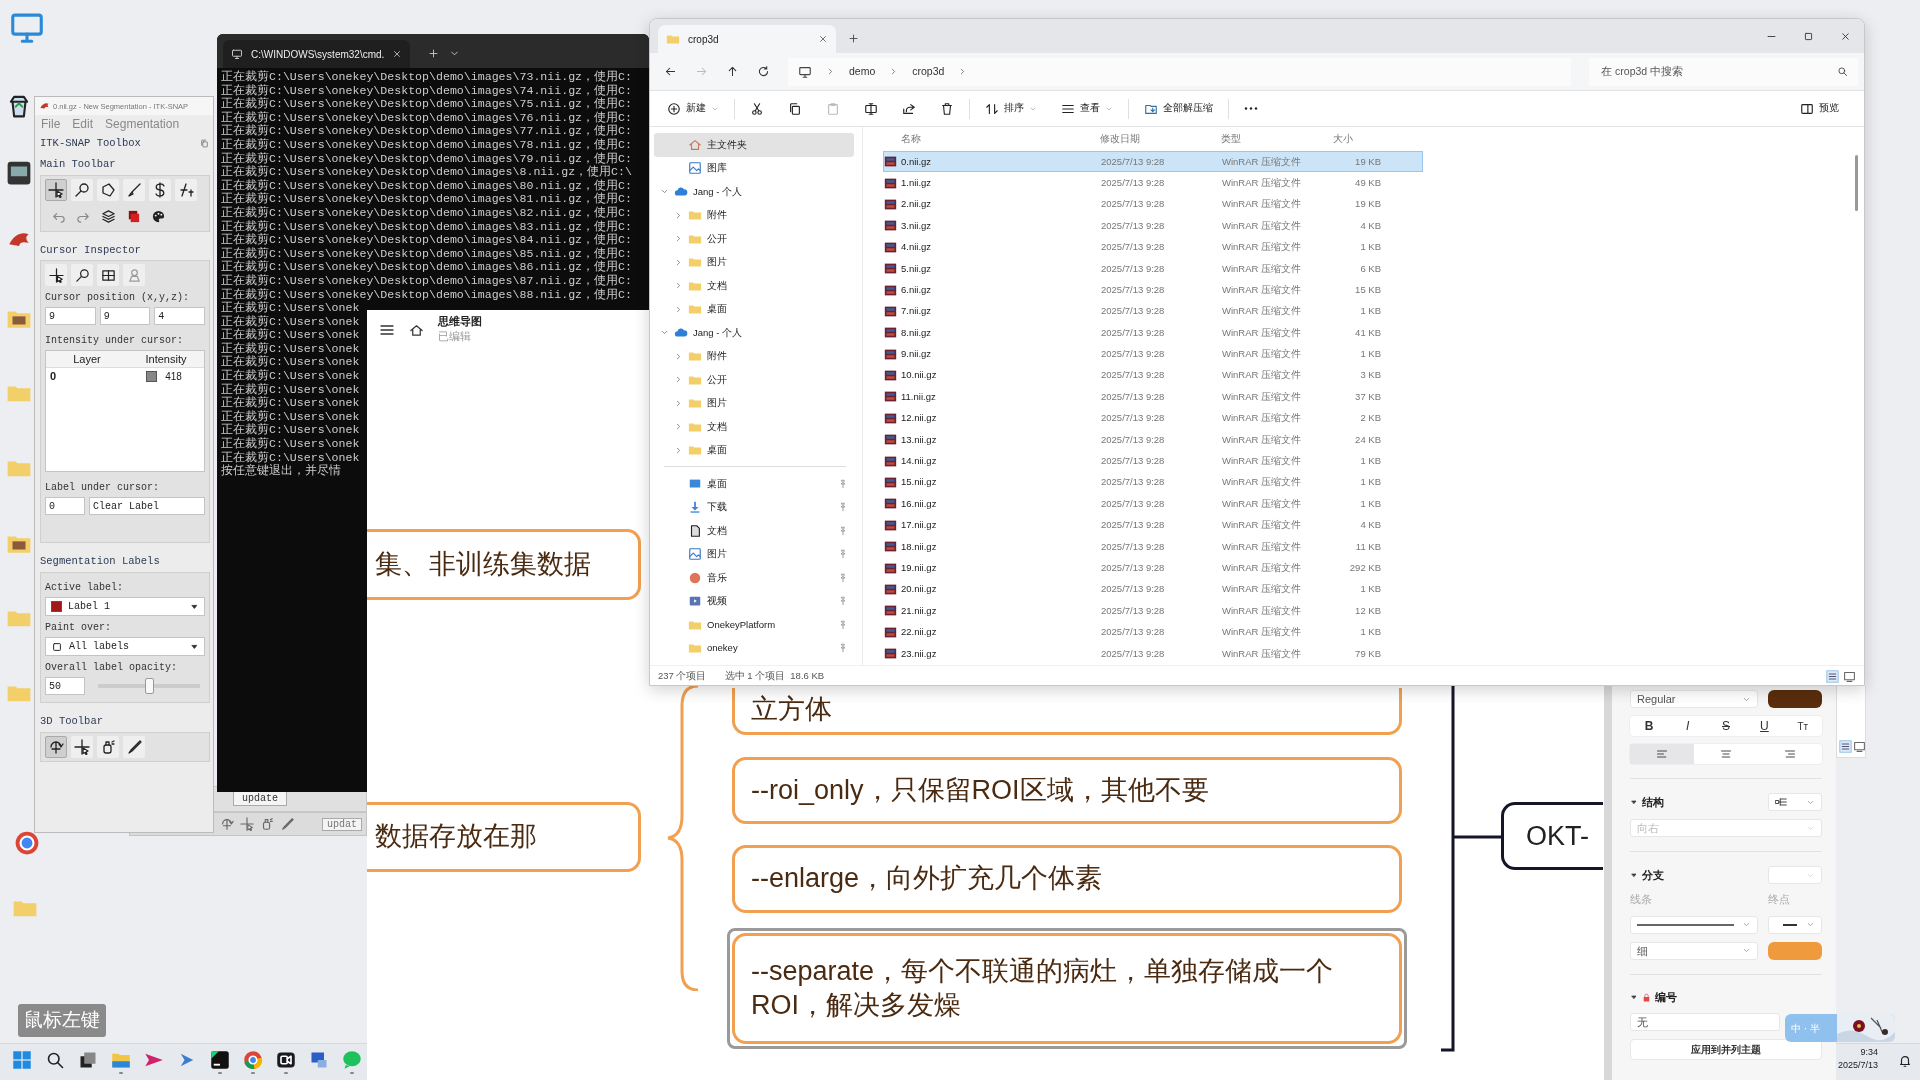  Describe the element at coordinates (777, 168) in the screenshot. I see `nav-label: 图库` at that location.